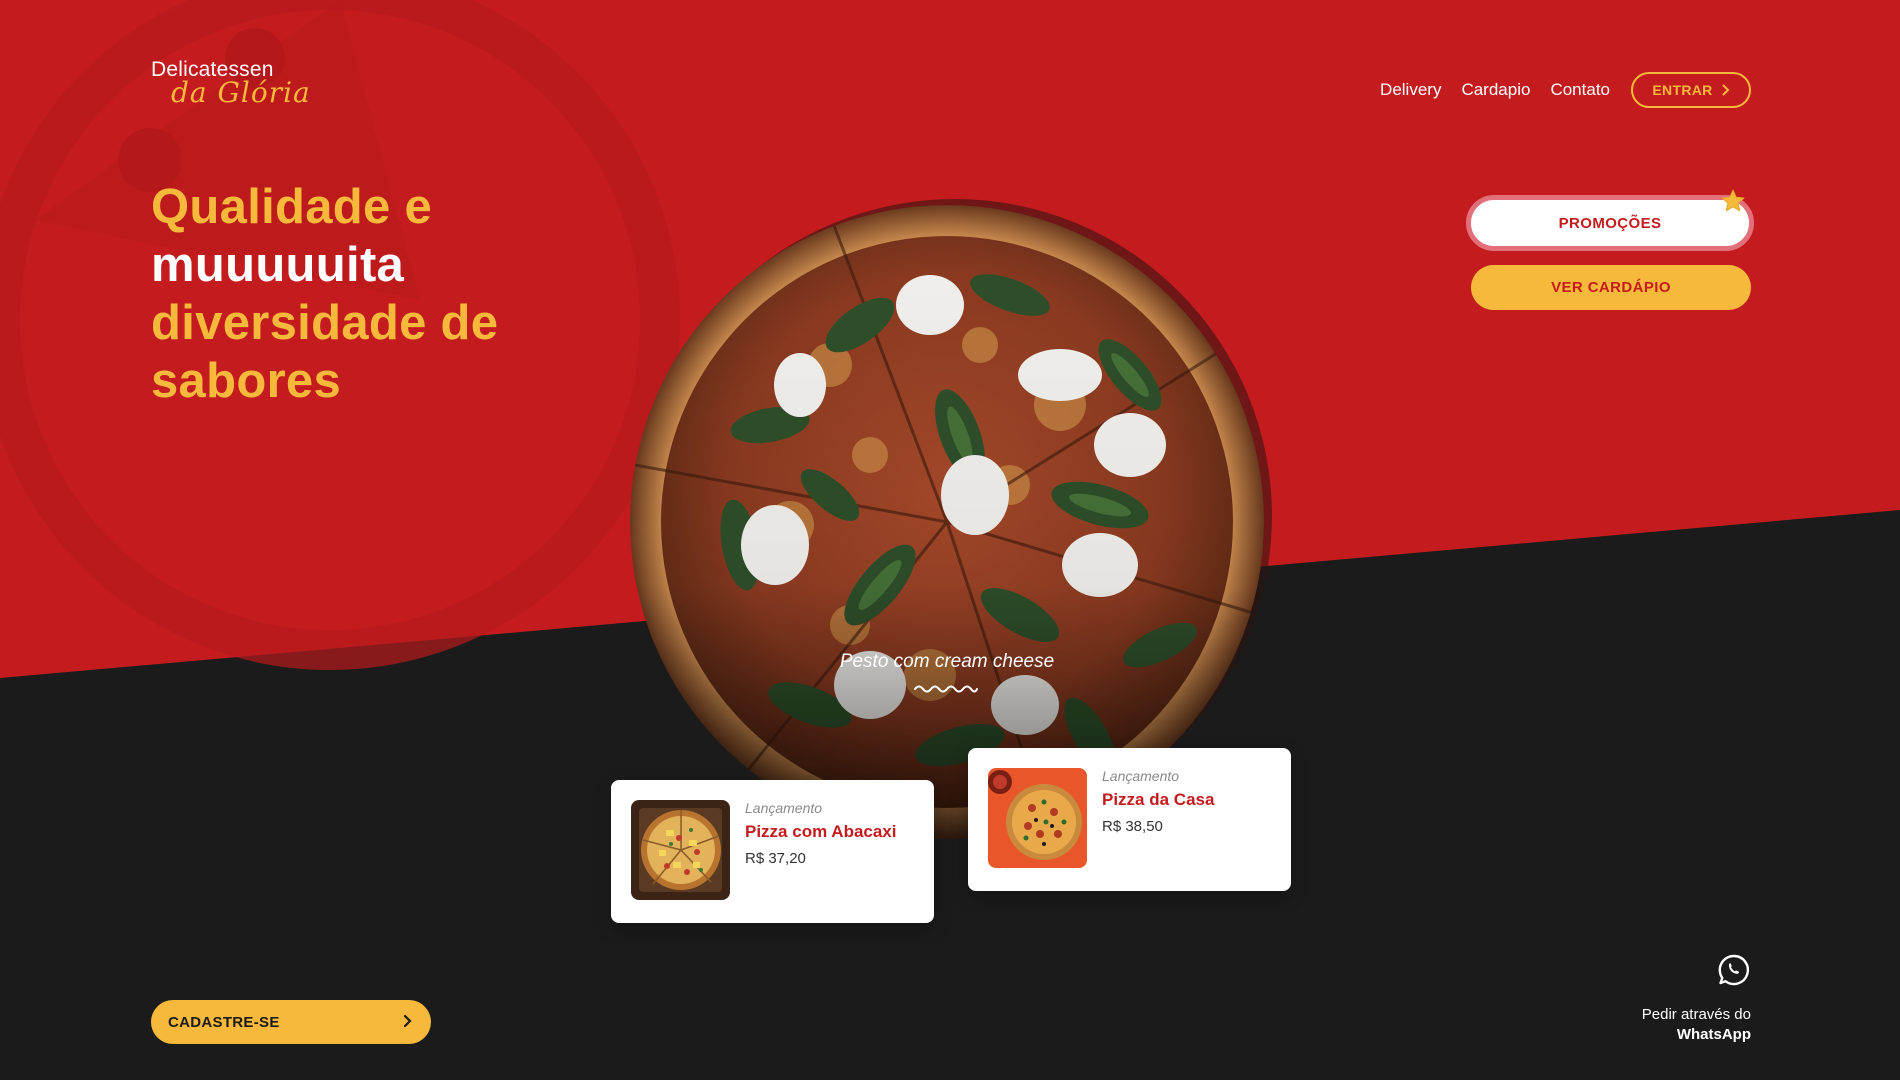 The image size is (1900, 1080). I want to click on product-info: Lançamento Pizza da Casa R$ 38,50, so click(1158, 801).